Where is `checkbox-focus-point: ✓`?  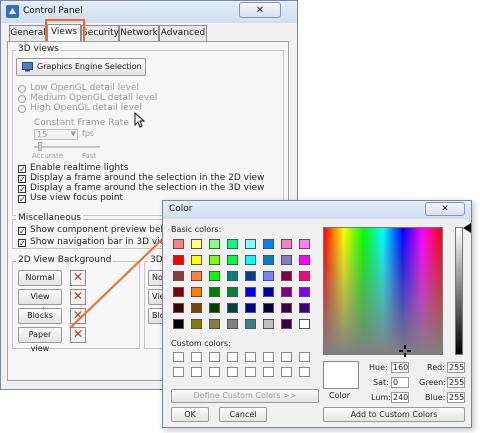
checkbox-focus-point: ✓ is located at coordinates (22, 199).